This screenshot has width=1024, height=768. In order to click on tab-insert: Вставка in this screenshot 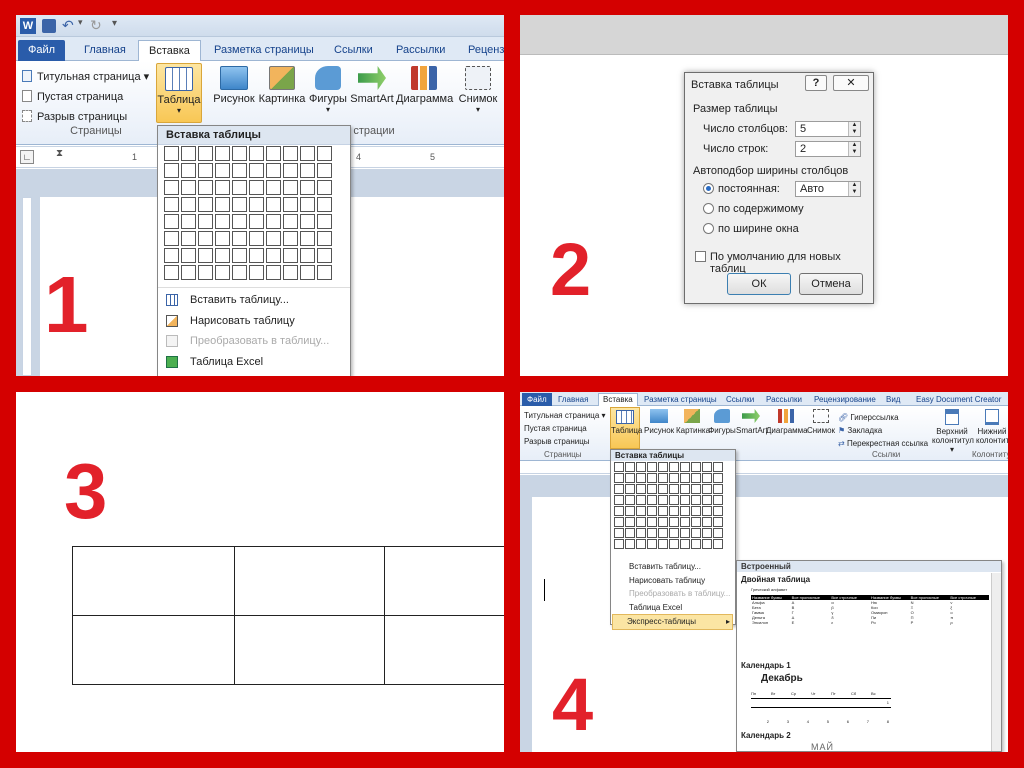, I will do `click(169, 50)`.